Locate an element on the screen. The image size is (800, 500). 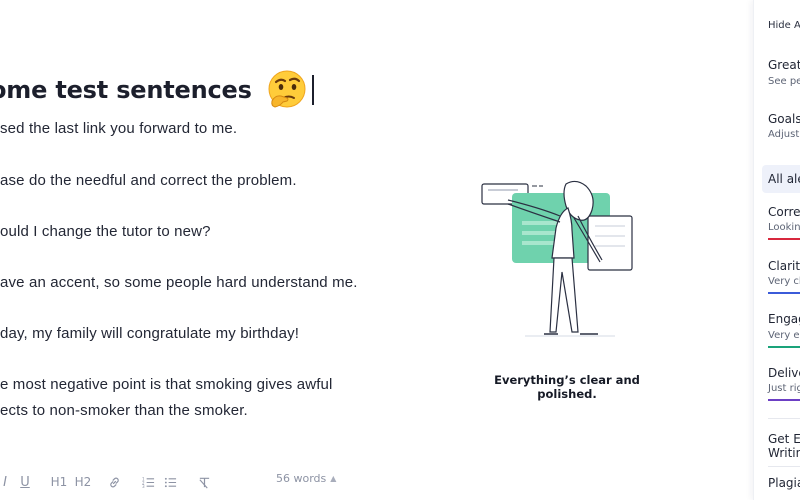
category-delivery-status: Just rig is located at coordinates (784, 388).